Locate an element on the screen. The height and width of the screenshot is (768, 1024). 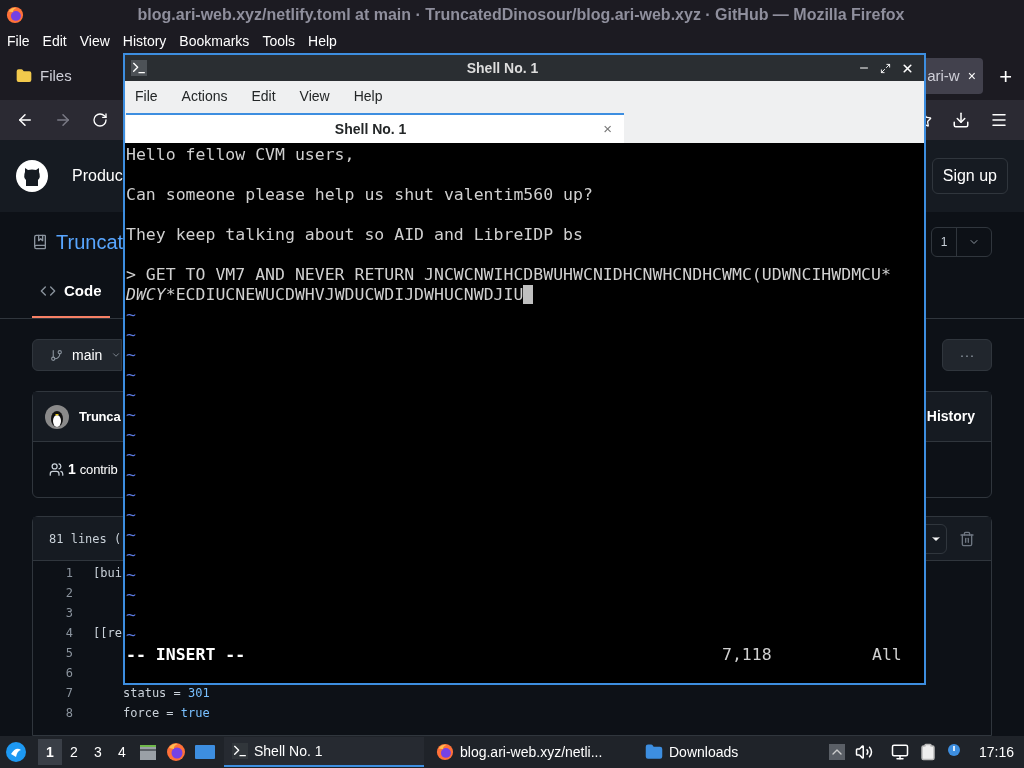
line-number: 1 is located at coordinates (68, 573).